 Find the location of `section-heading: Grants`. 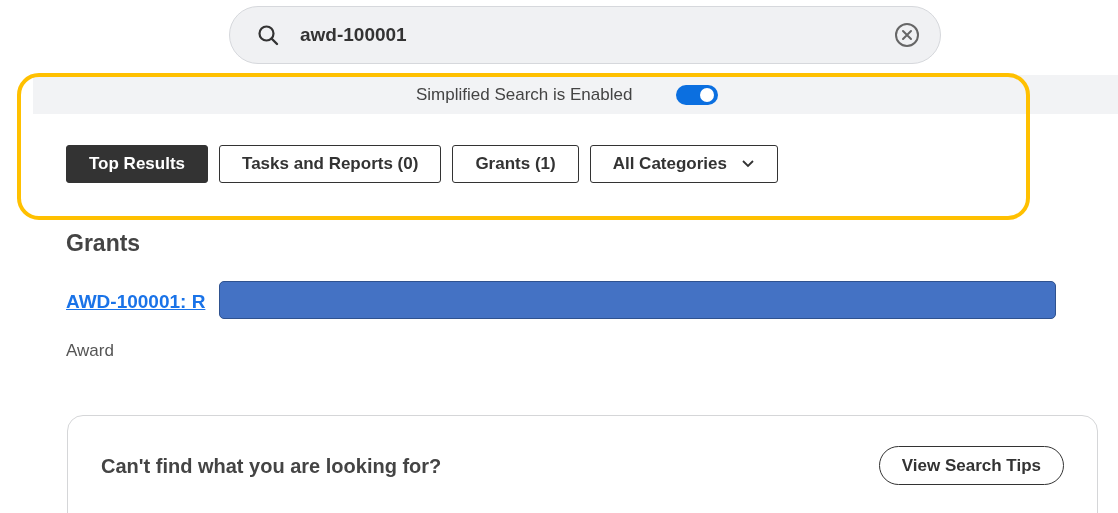

section-heading: Grants is located at coordinates (104, 243).